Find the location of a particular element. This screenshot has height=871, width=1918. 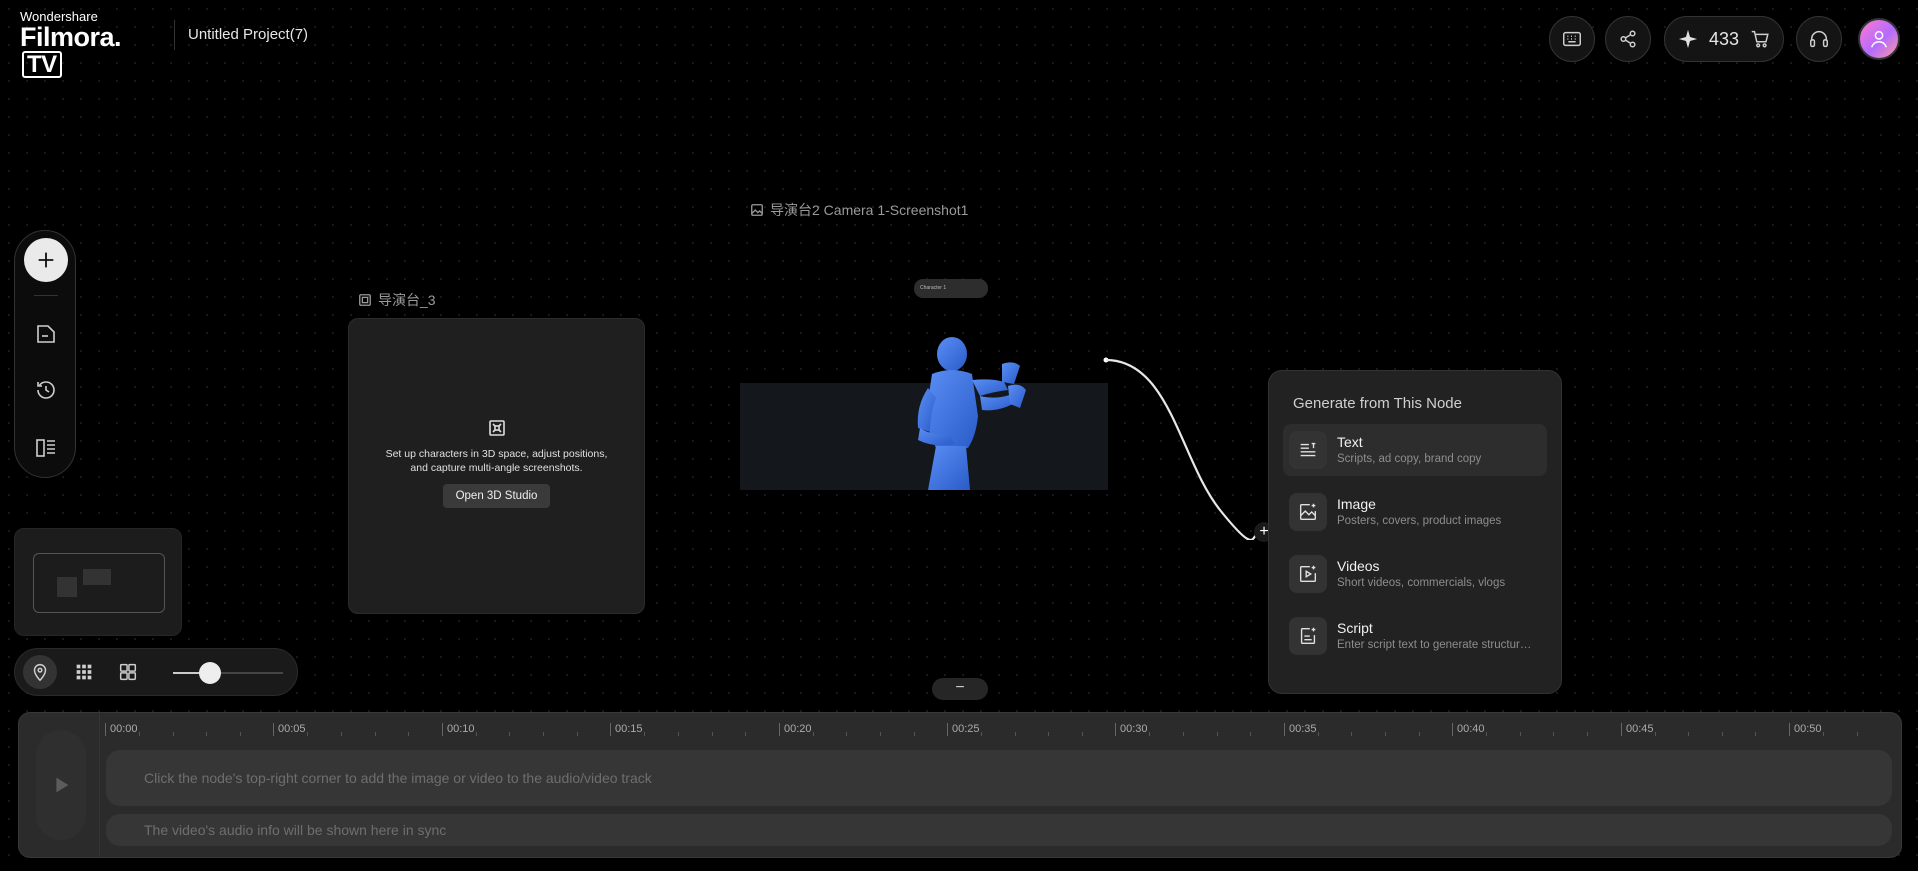

filmora-tv-logo: Wondershare Filmora.TV is located at coordinates (87, 44).